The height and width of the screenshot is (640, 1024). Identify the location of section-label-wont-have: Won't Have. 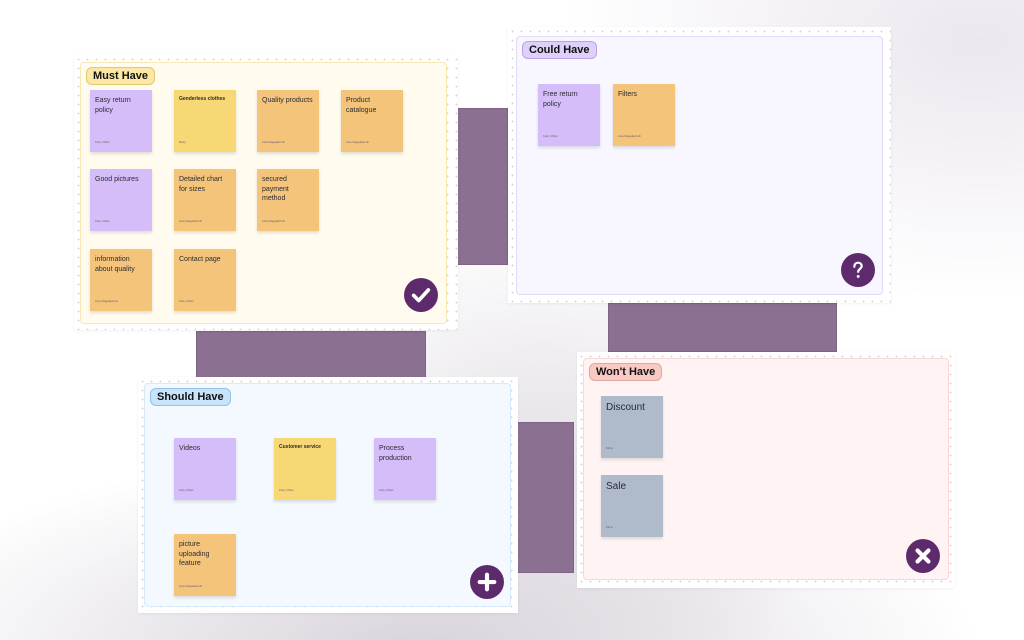
(626, 372).